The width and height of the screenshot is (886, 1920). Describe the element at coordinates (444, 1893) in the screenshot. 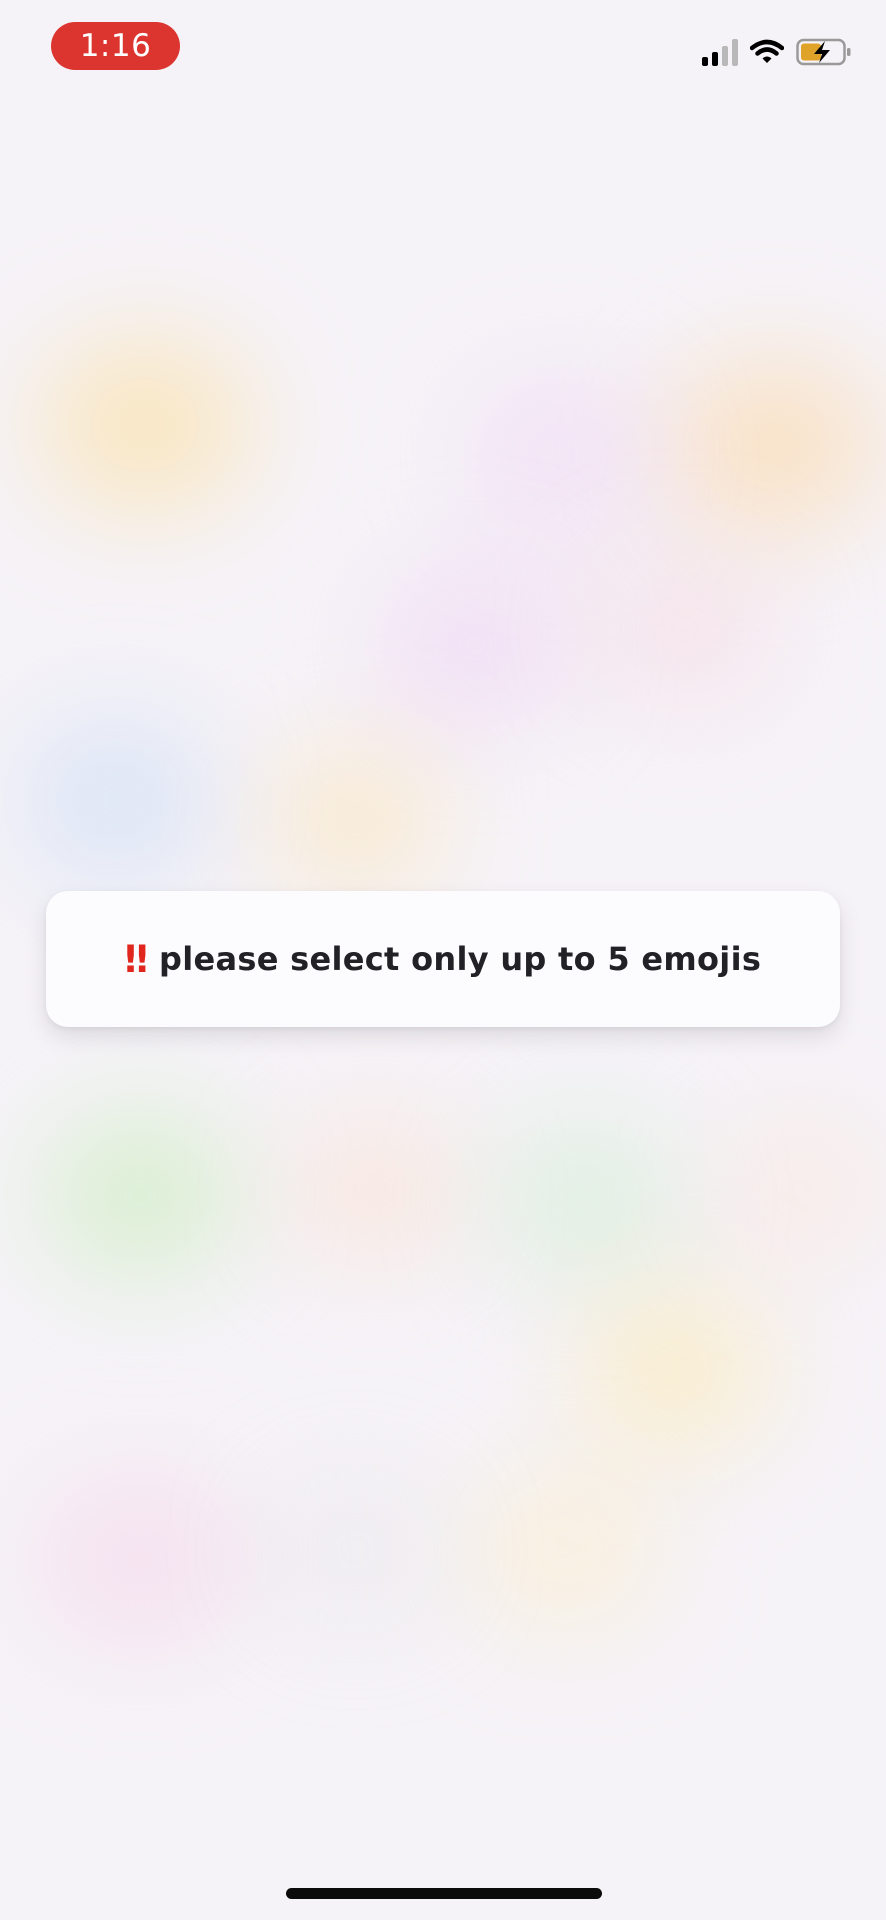

I see `home-indicator` at that location.